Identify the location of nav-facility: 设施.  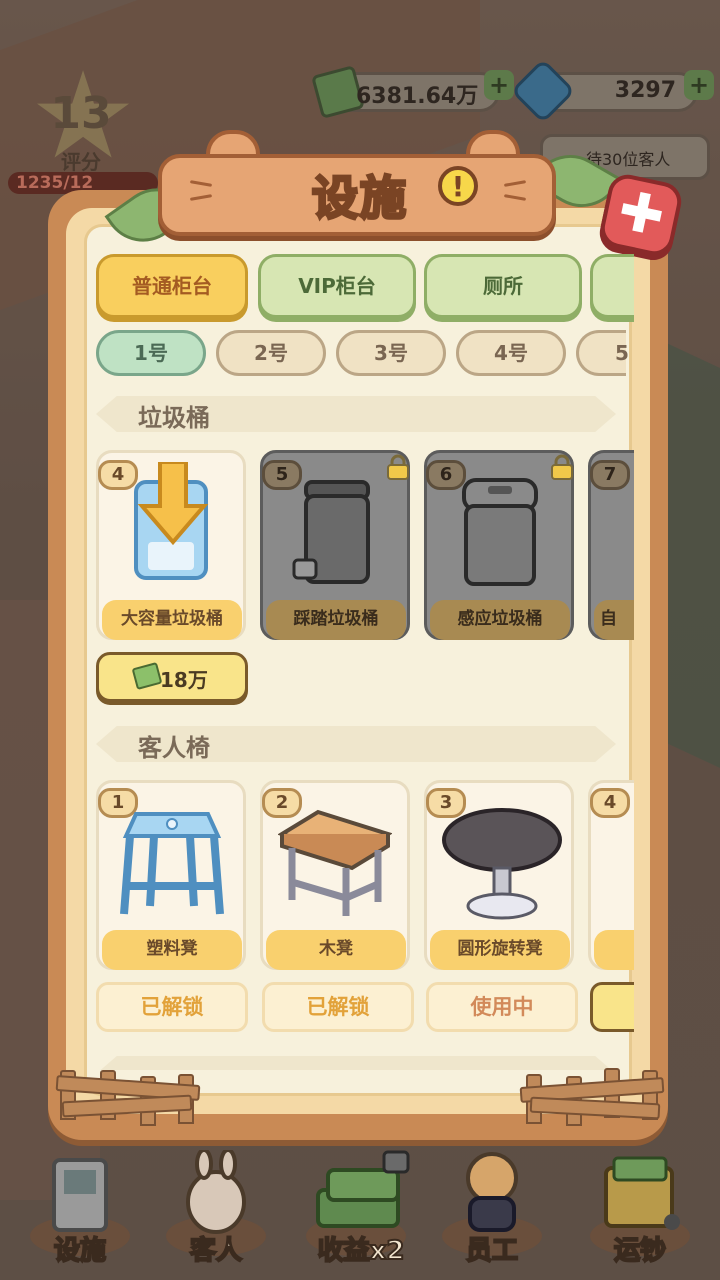
(80, 1210).